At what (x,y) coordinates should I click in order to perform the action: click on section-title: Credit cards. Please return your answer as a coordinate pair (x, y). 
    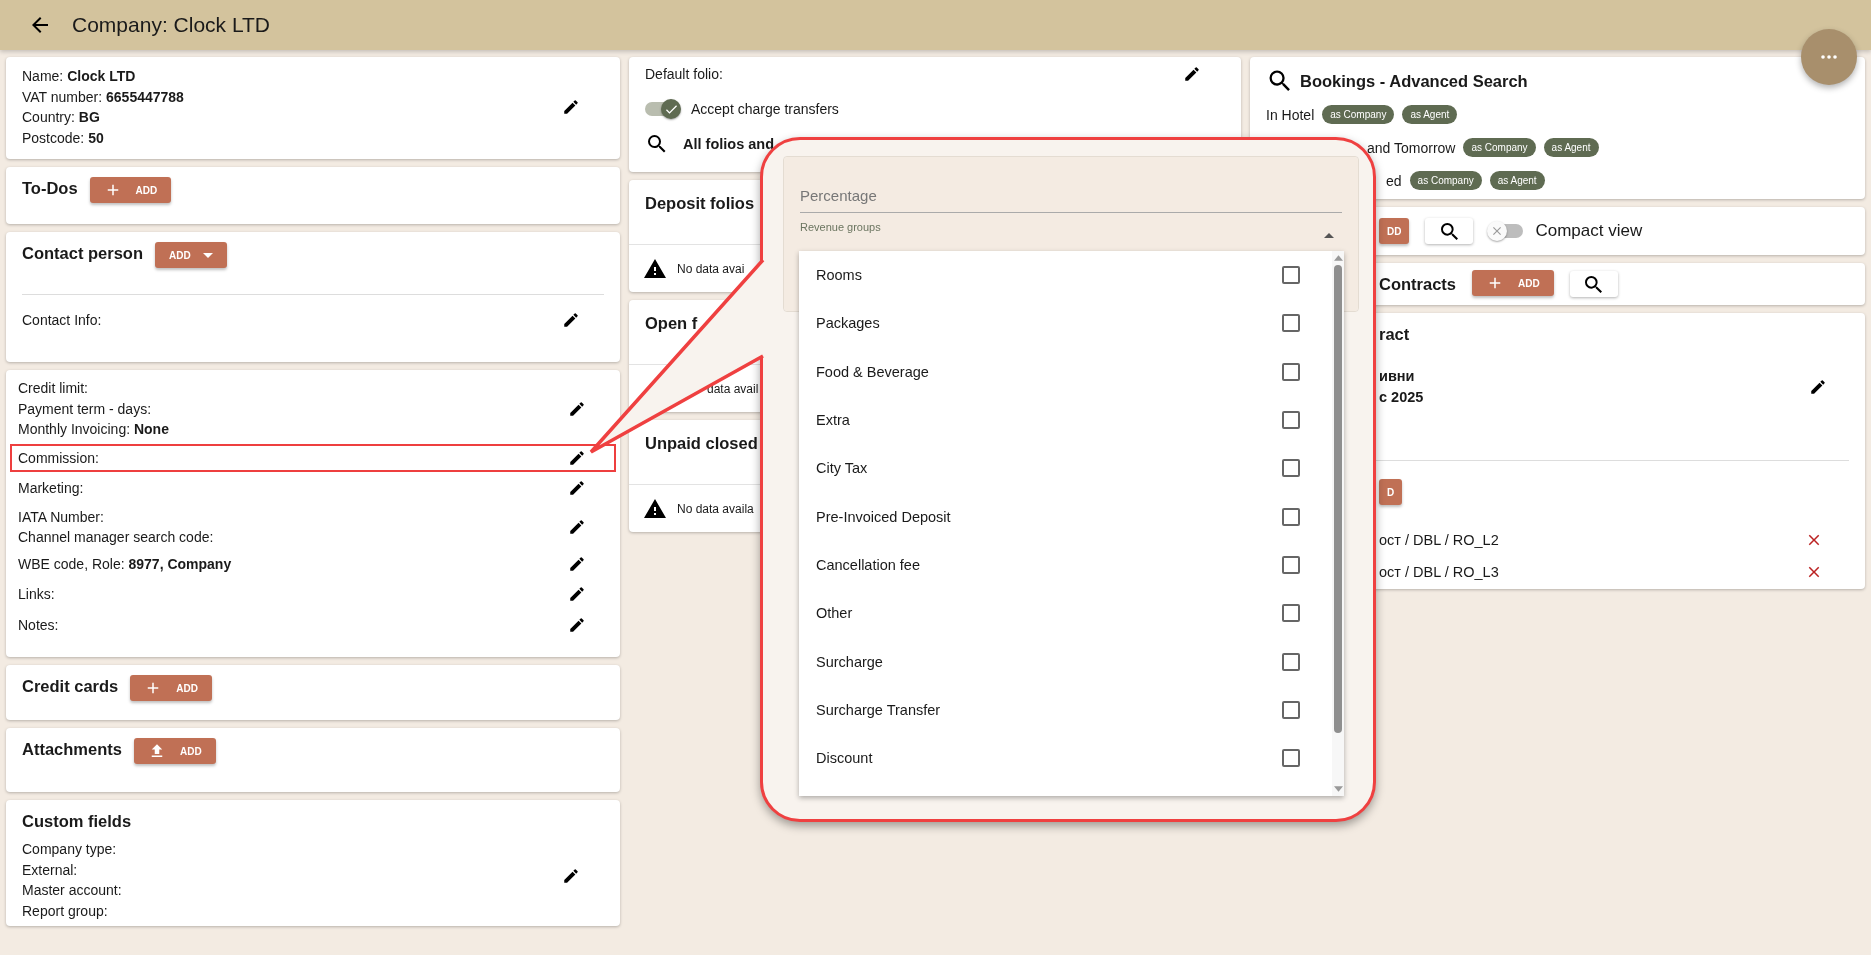
    Looking at the image, I should click on (70, 686).